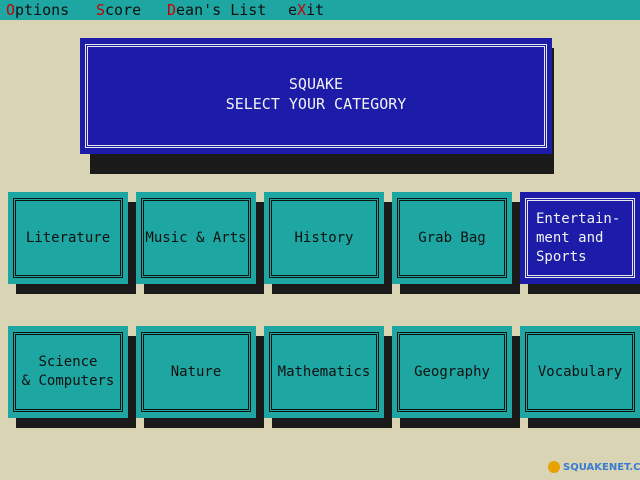 The width and height of the screenshot is (640, 480). I want to click on menu-score: Score, so click(118, 10).